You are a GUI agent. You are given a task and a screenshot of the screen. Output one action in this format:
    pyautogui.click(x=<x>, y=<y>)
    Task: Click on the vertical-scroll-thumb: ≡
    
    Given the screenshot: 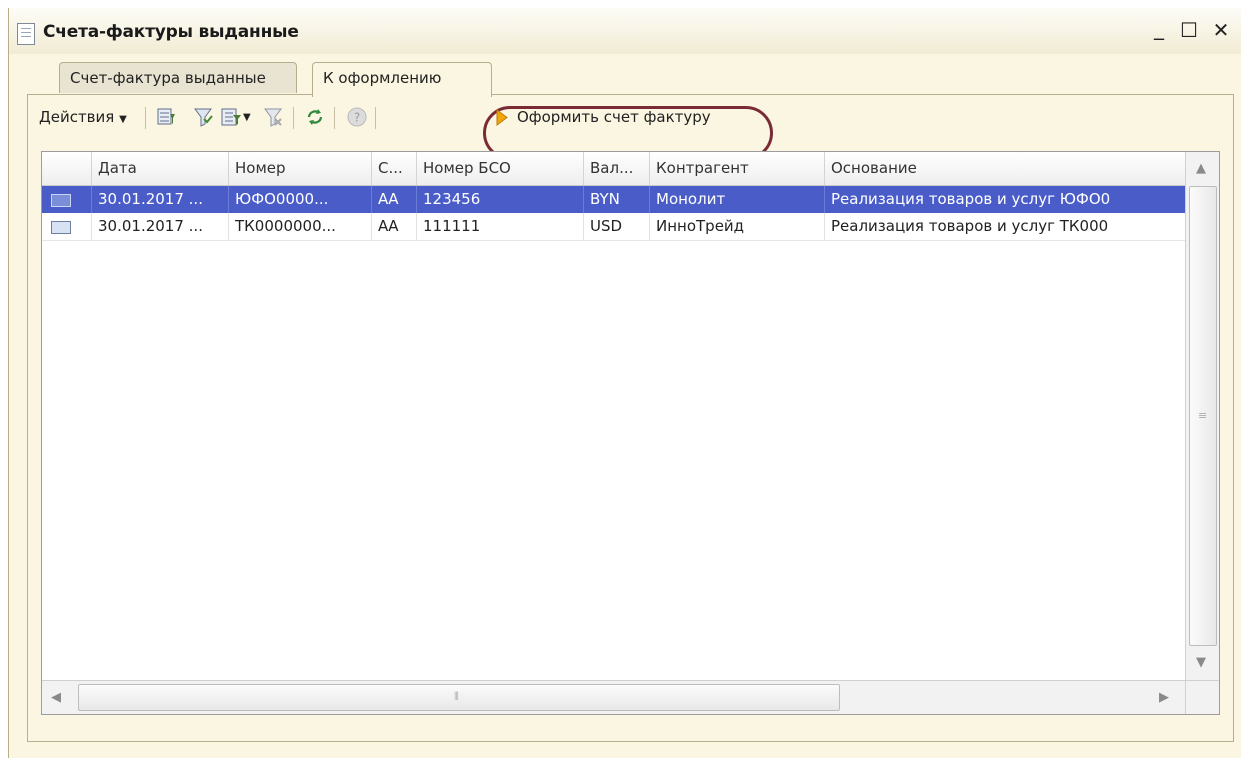 What is the action you would take?
    pyautogui.click(x=1203, y=416)
    